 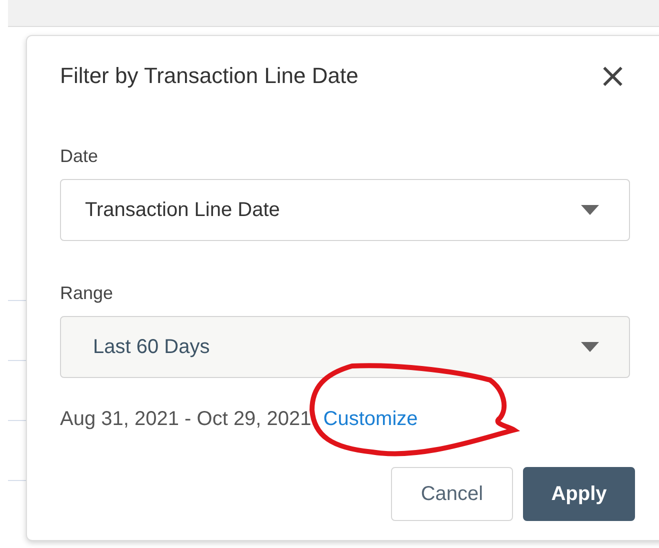 I want to click on close-button: ×, so click(x=612, y=76).